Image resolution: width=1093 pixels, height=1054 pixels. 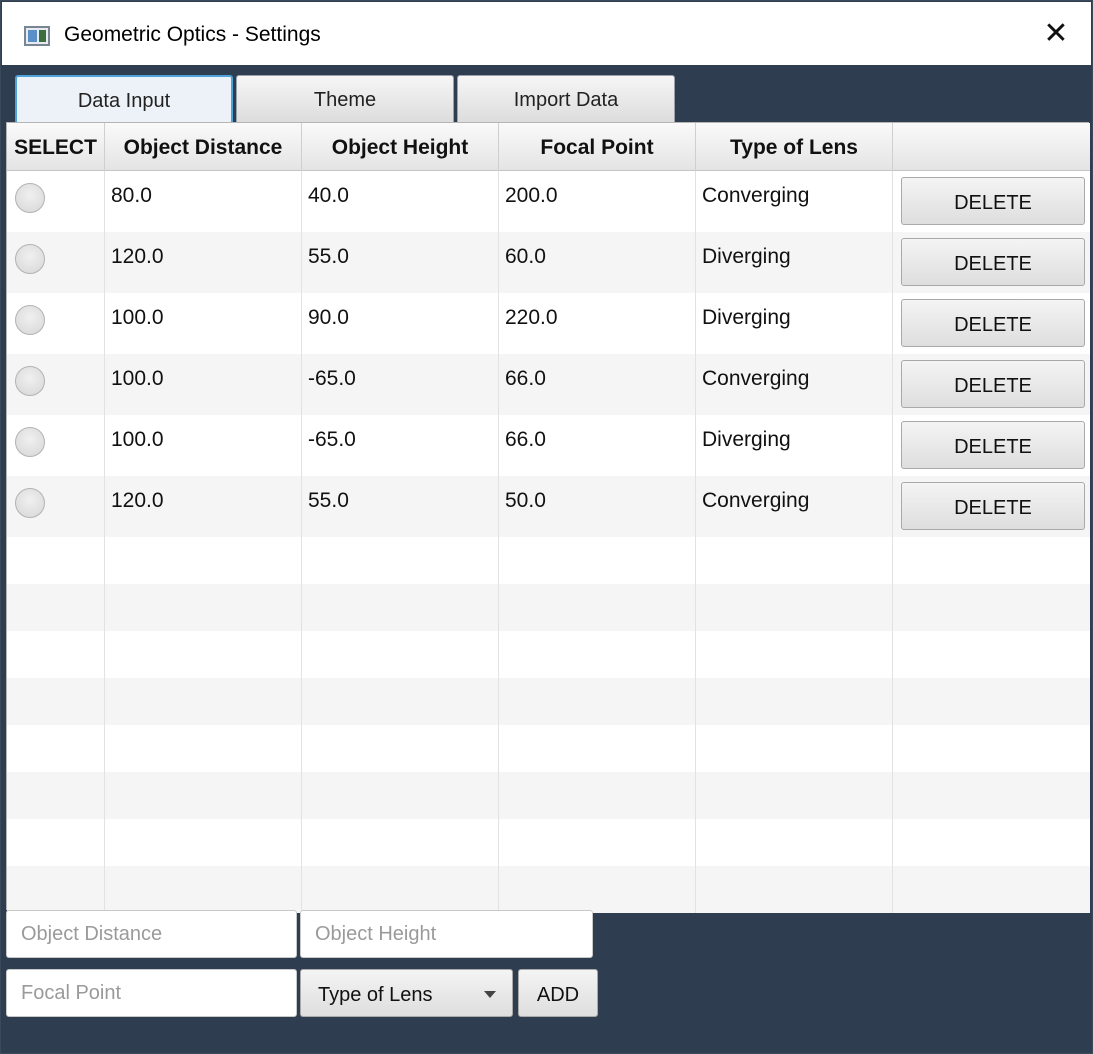 I want to click on table-cell-focal: 60.0, so click(x=597, y=262).